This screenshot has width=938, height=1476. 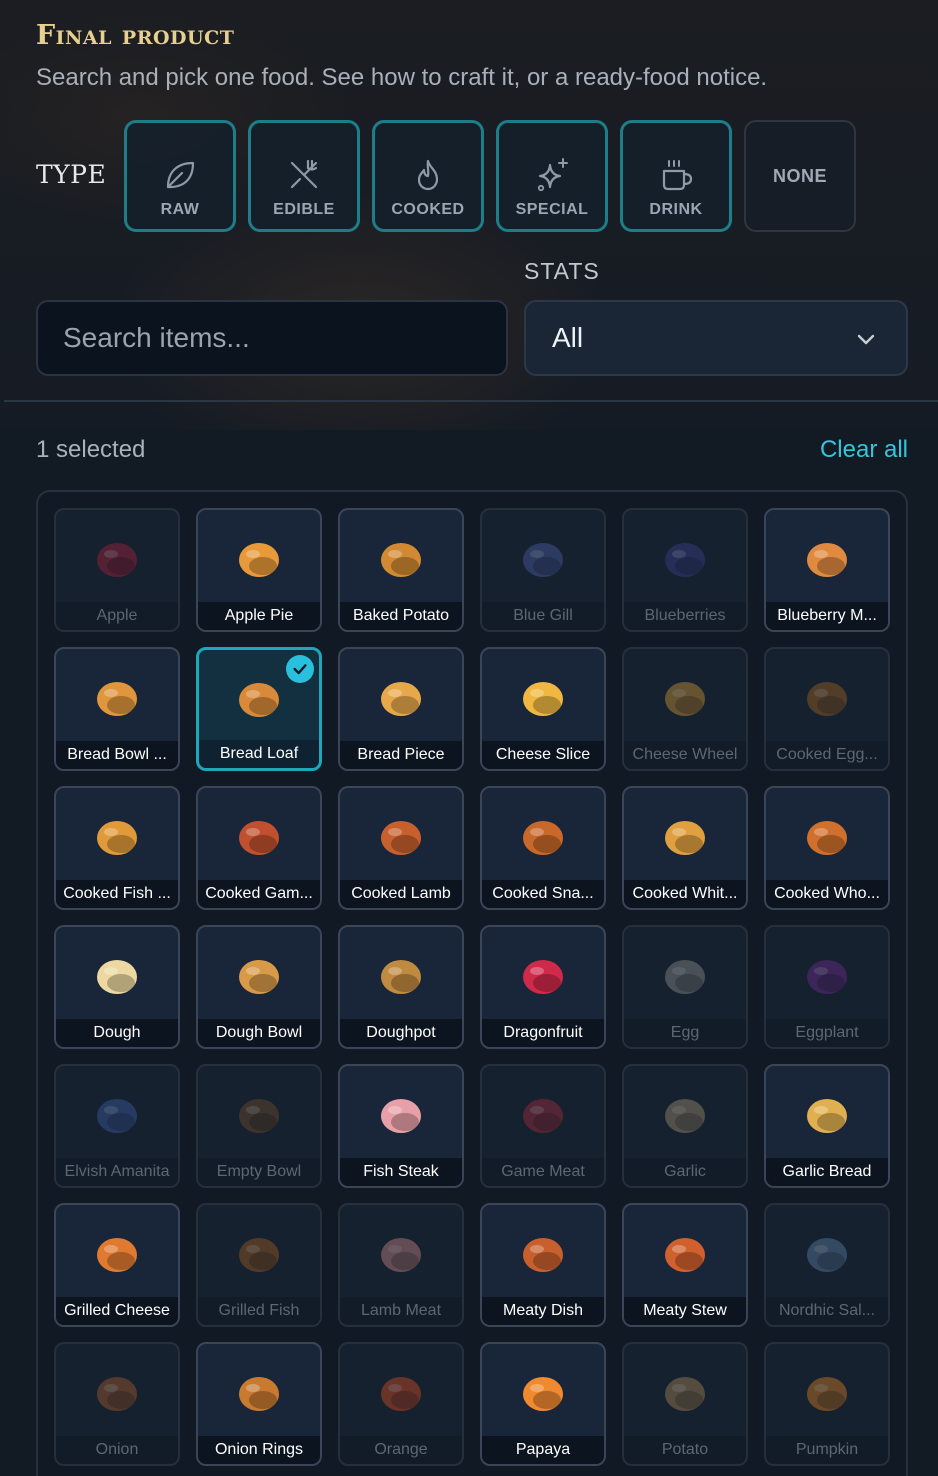 I want to click on item-card: Apple, so click(x=117, y=570).